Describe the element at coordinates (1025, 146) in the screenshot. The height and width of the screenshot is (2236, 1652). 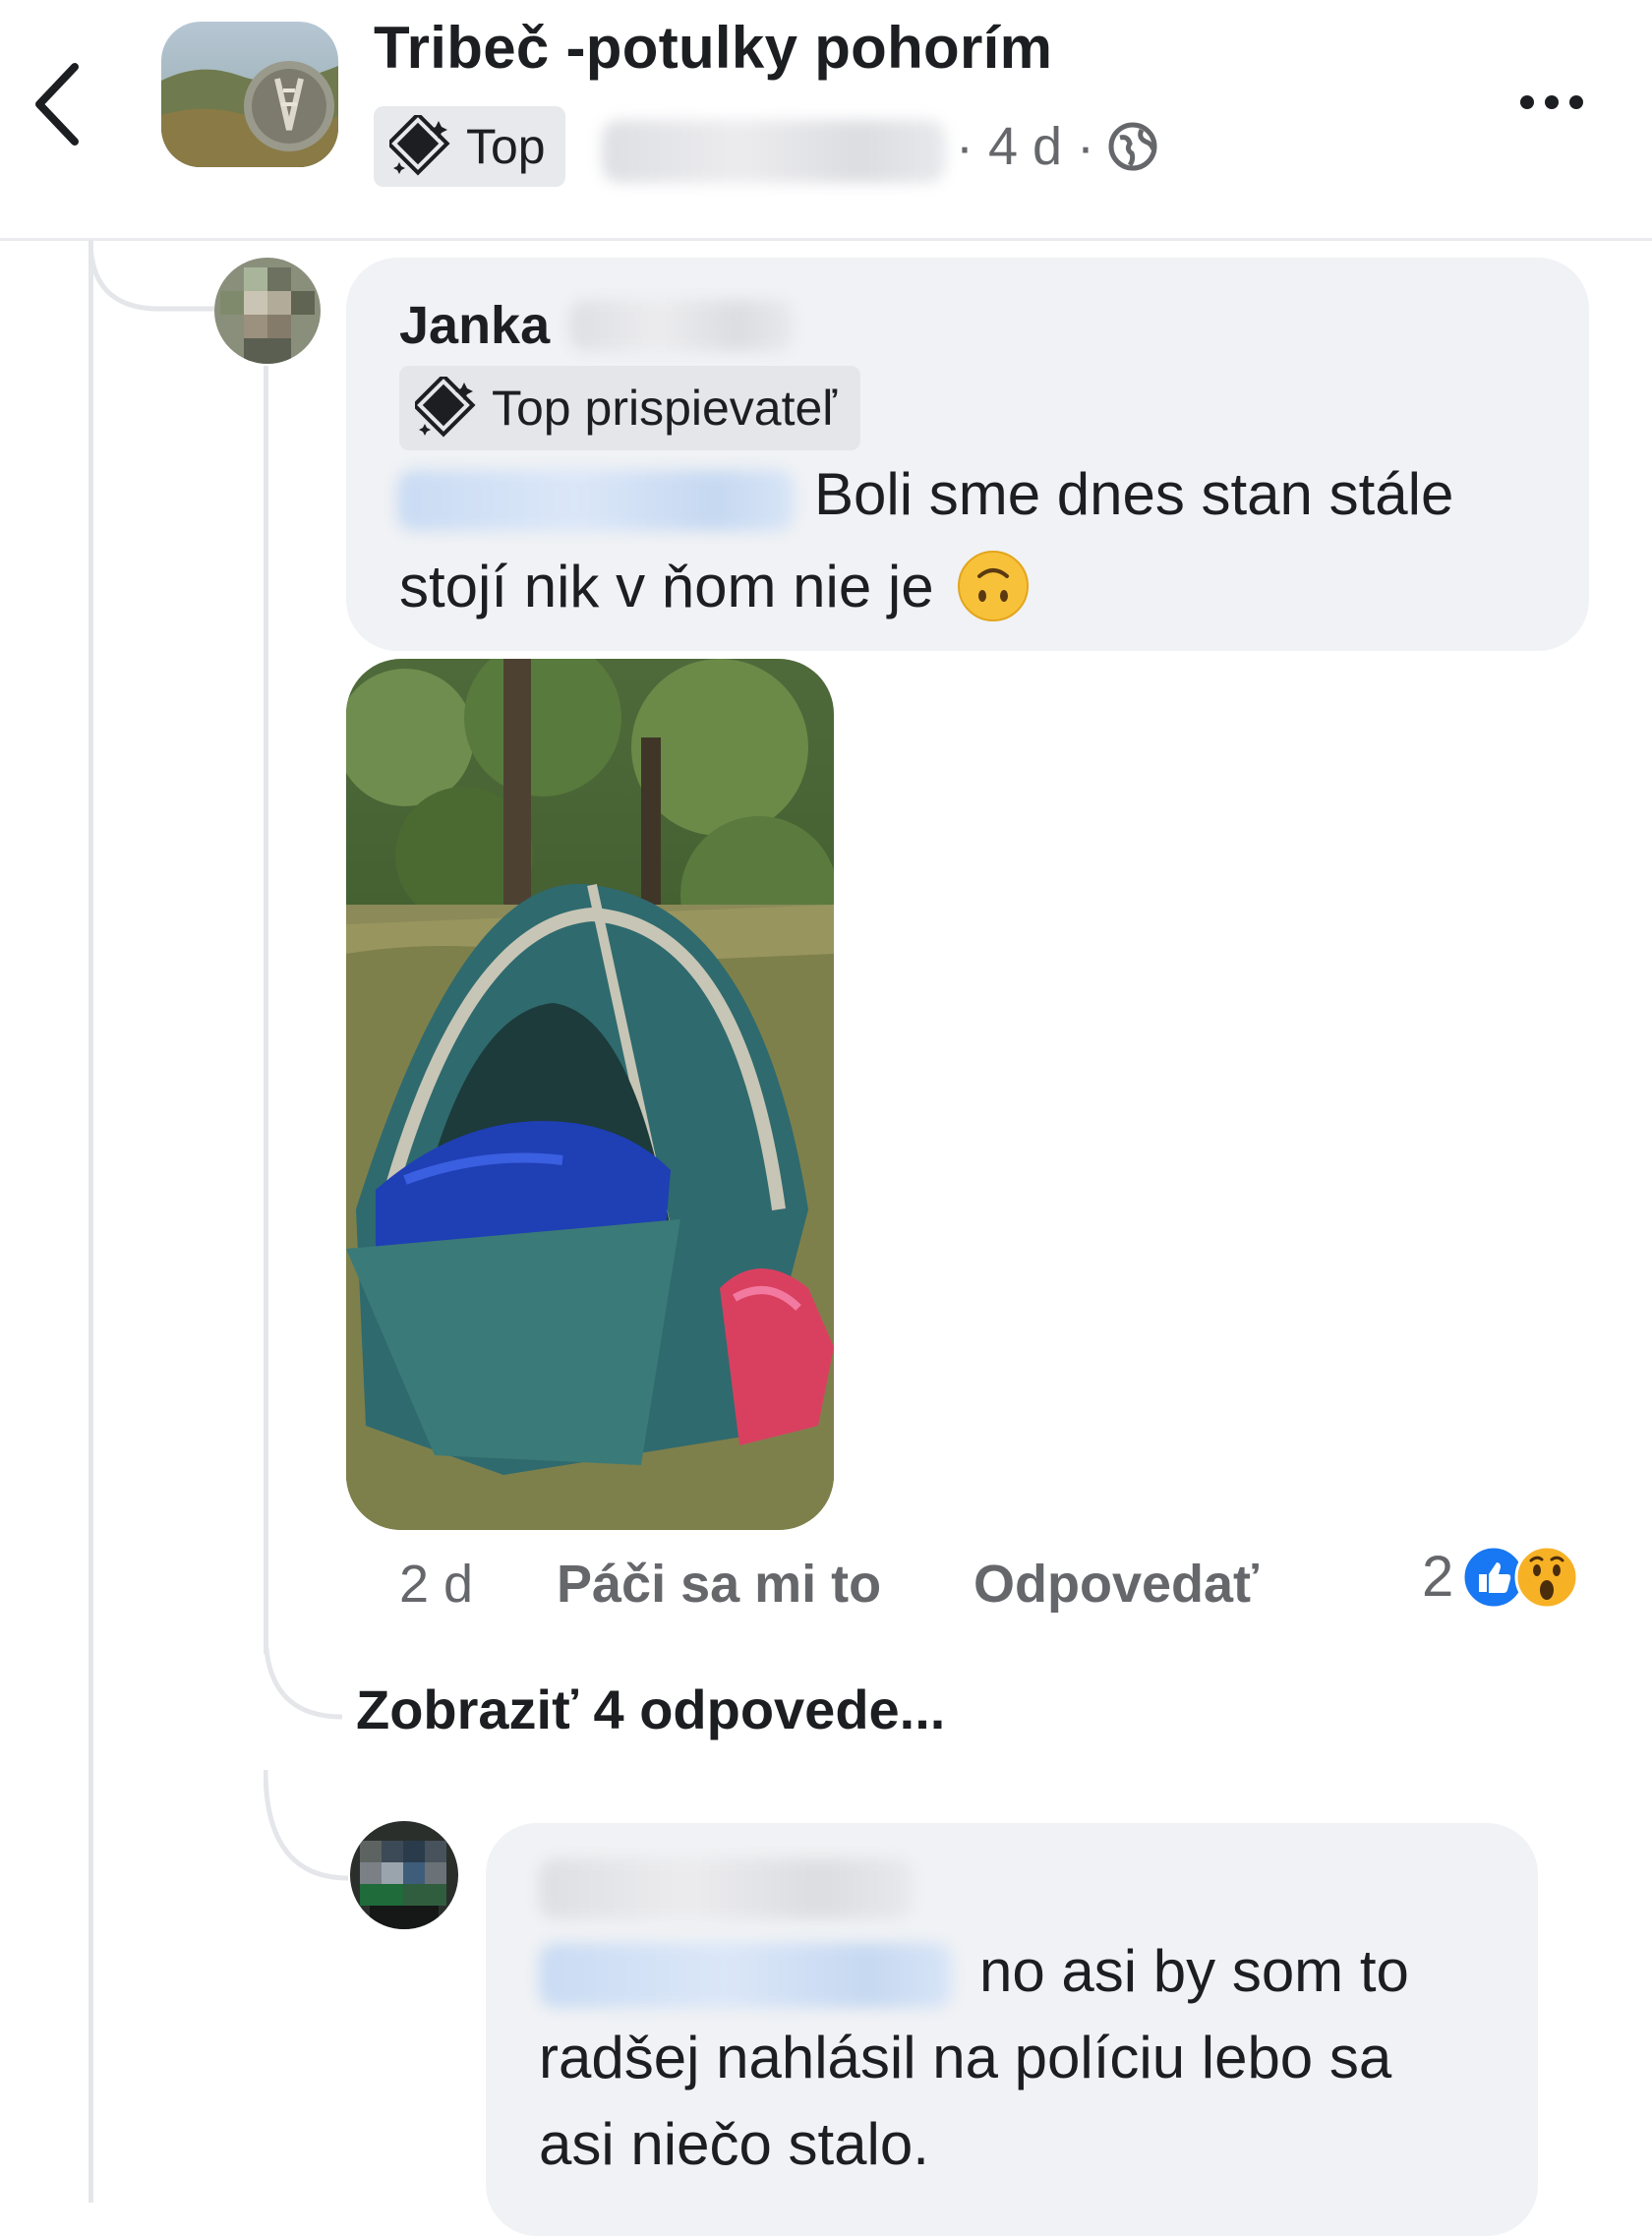
I see `post-time: · 4 d ·` at that location.